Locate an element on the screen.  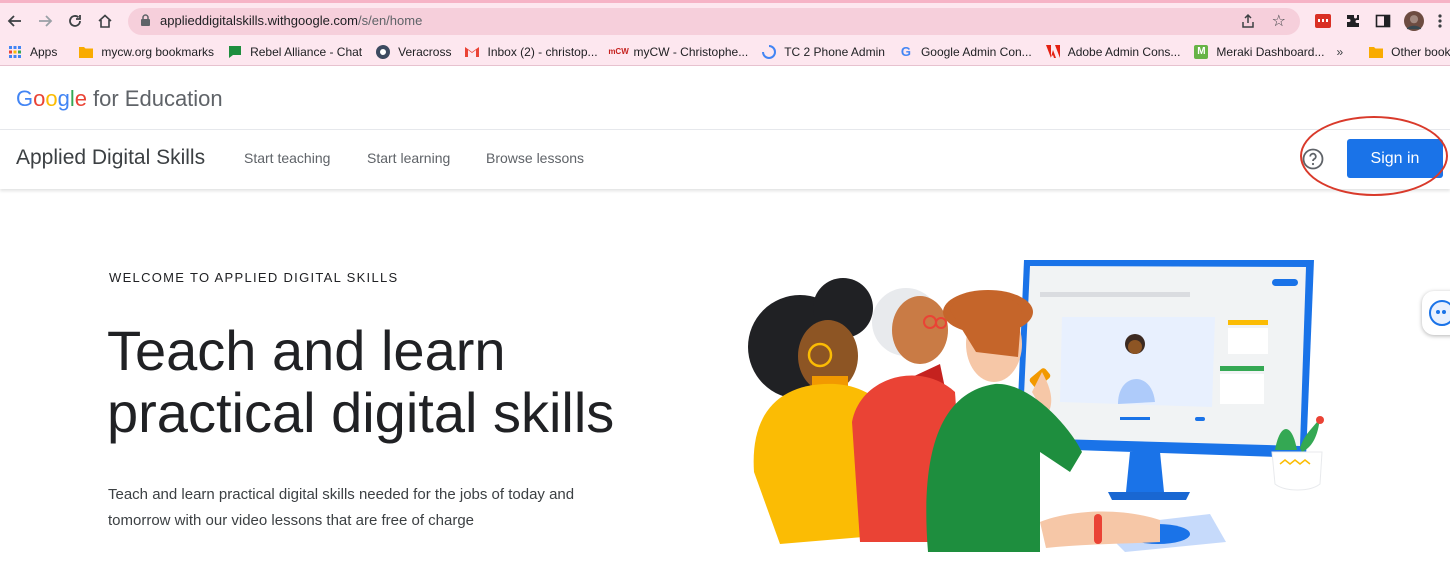
logo-suffix: for Education is located at coordinates (158, 98).